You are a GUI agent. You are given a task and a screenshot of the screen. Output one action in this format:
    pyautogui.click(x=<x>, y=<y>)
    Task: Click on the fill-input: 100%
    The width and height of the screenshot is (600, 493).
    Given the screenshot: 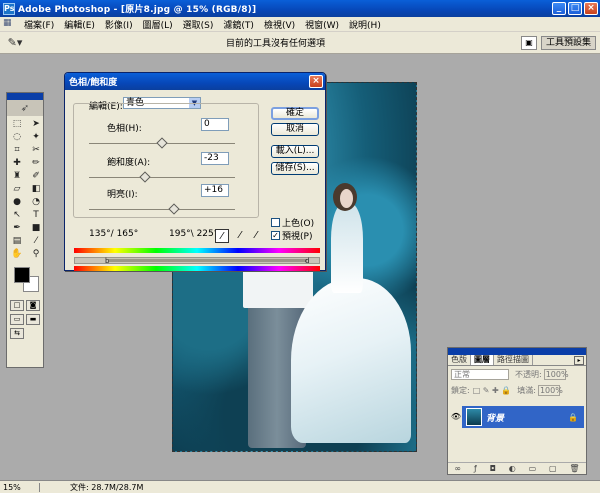 What is the action you would take?
    pyautogui.click(x=550, y=390)
    